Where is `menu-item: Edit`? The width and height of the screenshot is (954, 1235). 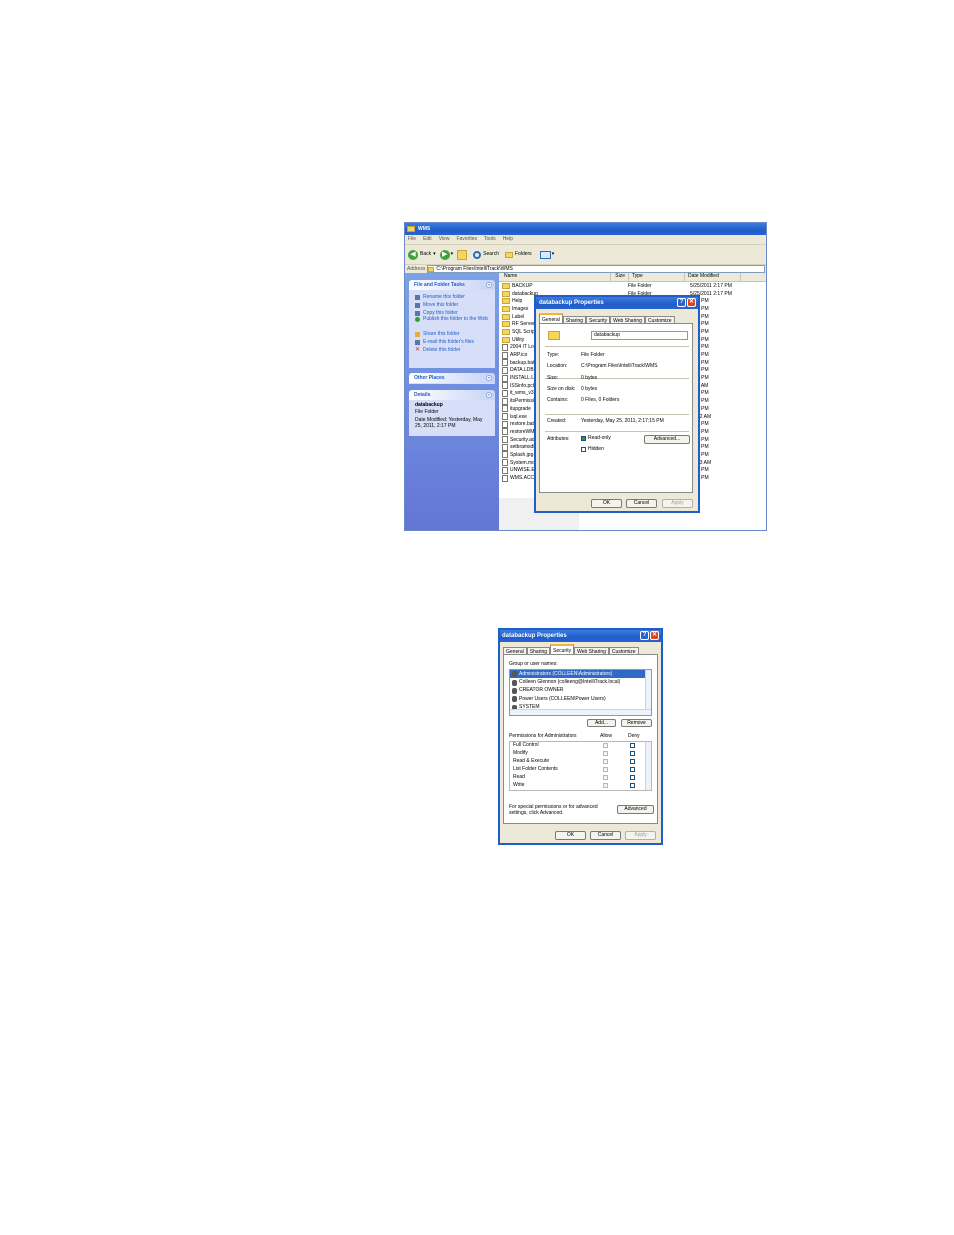 menu-item: Edit is located at coordinates (427, 239).